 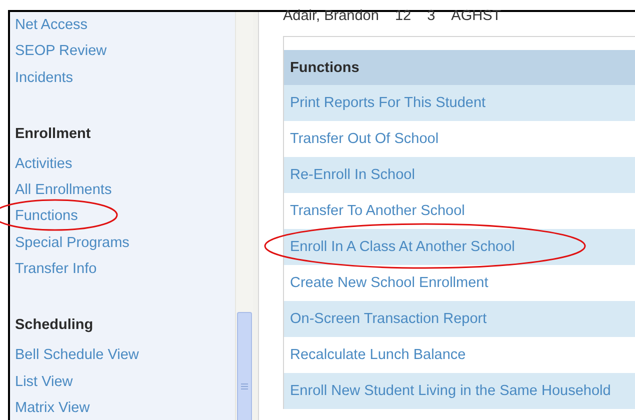 What do you see at coordinates (431, 15) in the screenshot?
I see `student-track: 3` at bounding box center [431, 15].